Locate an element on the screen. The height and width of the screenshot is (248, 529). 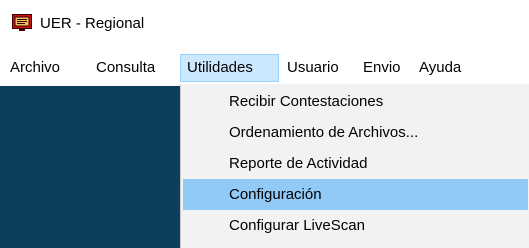
menu-usuario: Usuario is located at coordinates (313, 68).